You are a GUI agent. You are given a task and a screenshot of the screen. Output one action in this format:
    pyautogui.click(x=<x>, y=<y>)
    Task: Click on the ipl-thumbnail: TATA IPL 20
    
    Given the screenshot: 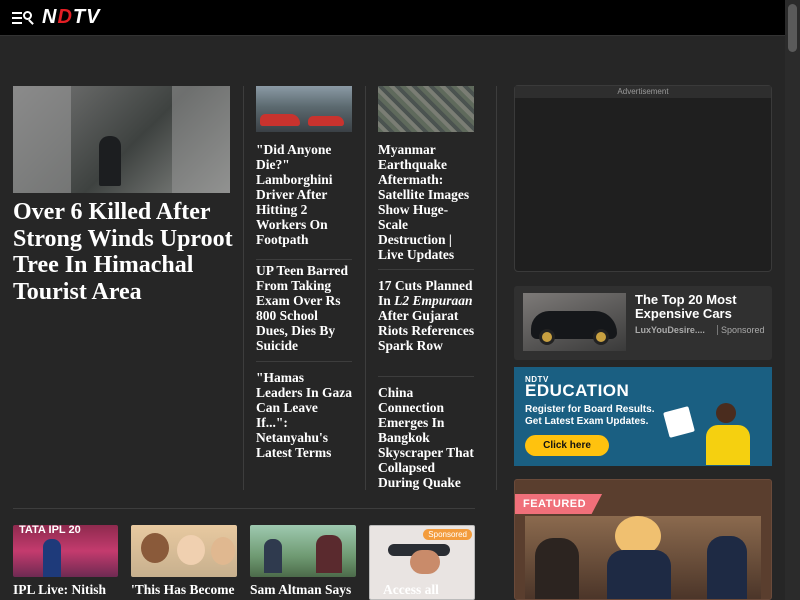 What is the action you would take?
    pyautogui.click(x=65, y=551)
    